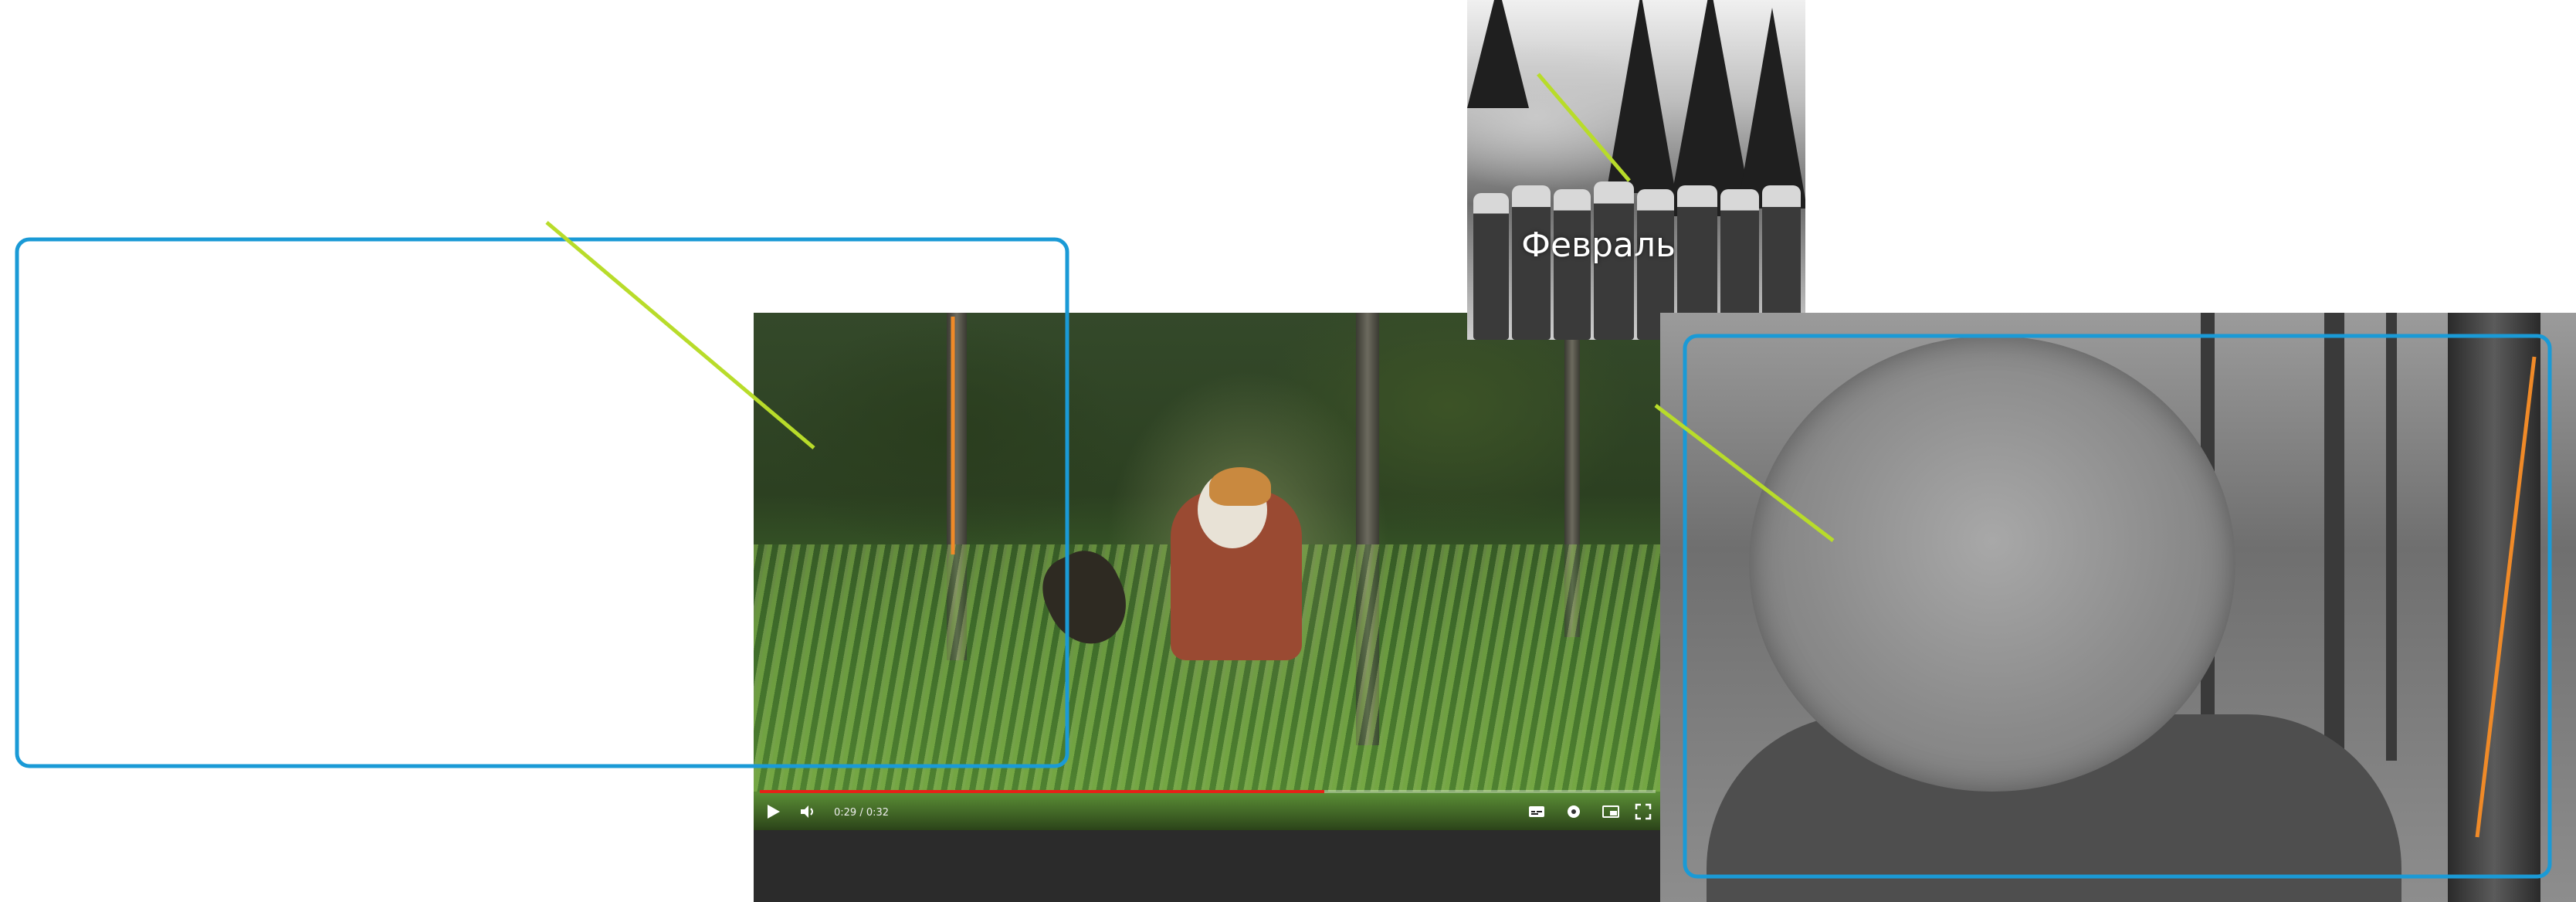  I want to click on person, so click(1491, 267).